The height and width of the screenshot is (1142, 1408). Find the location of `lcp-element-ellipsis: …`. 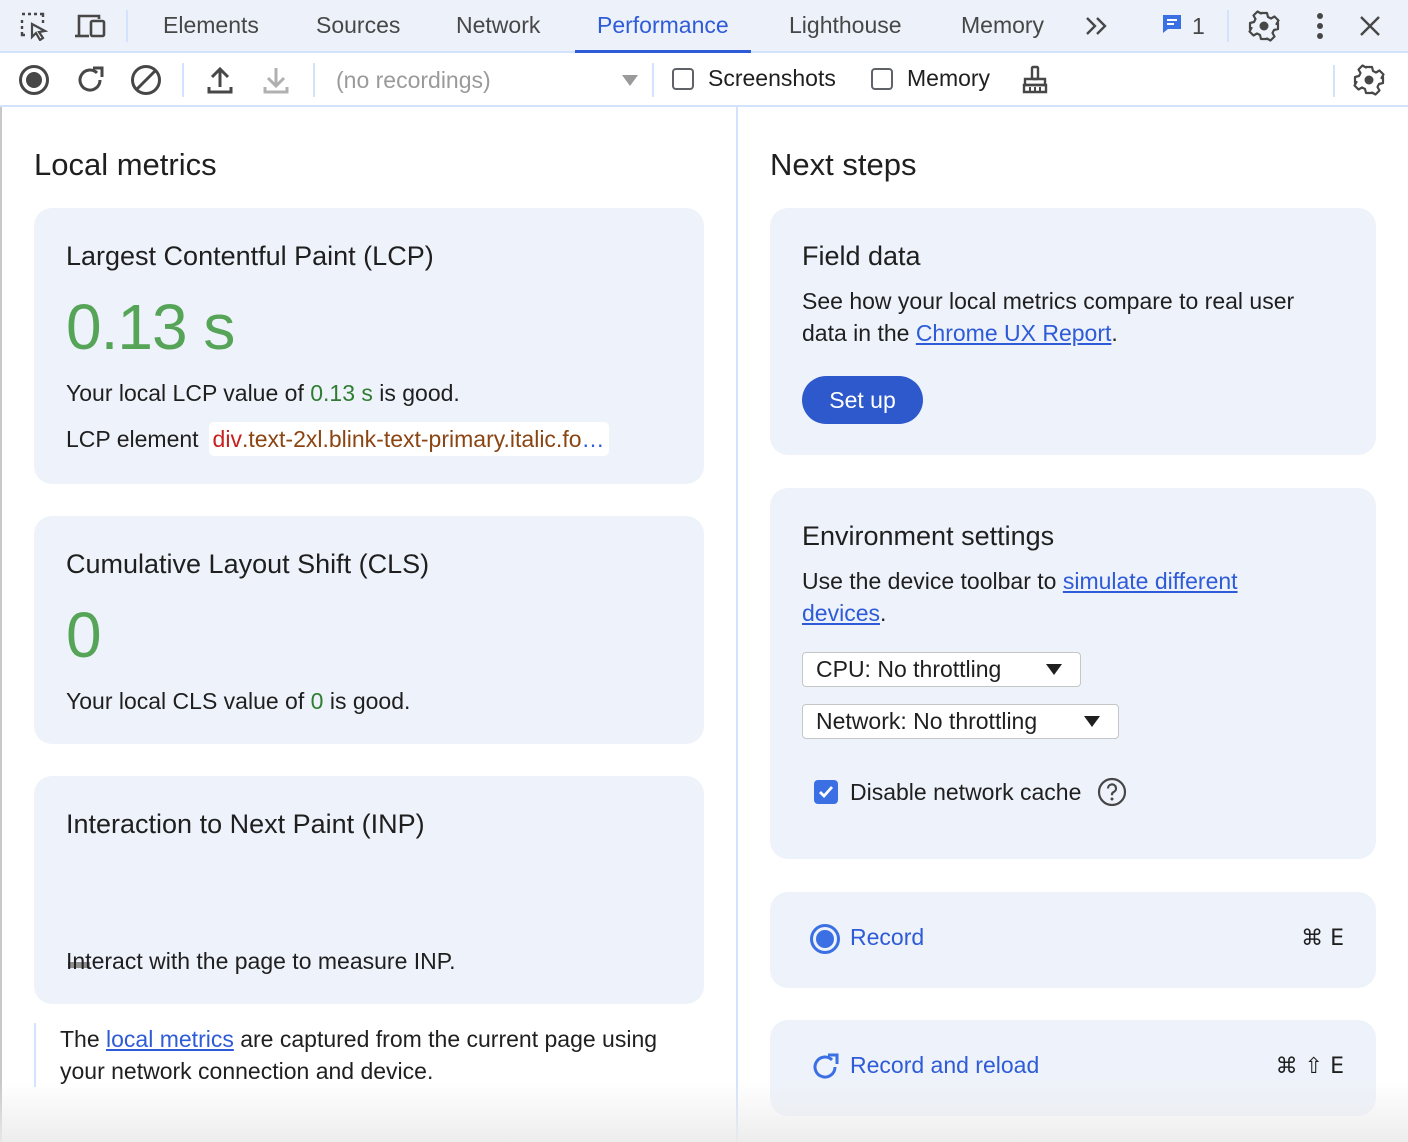

lcp-element-ellipsis: … is located at coordinates (593, 438).